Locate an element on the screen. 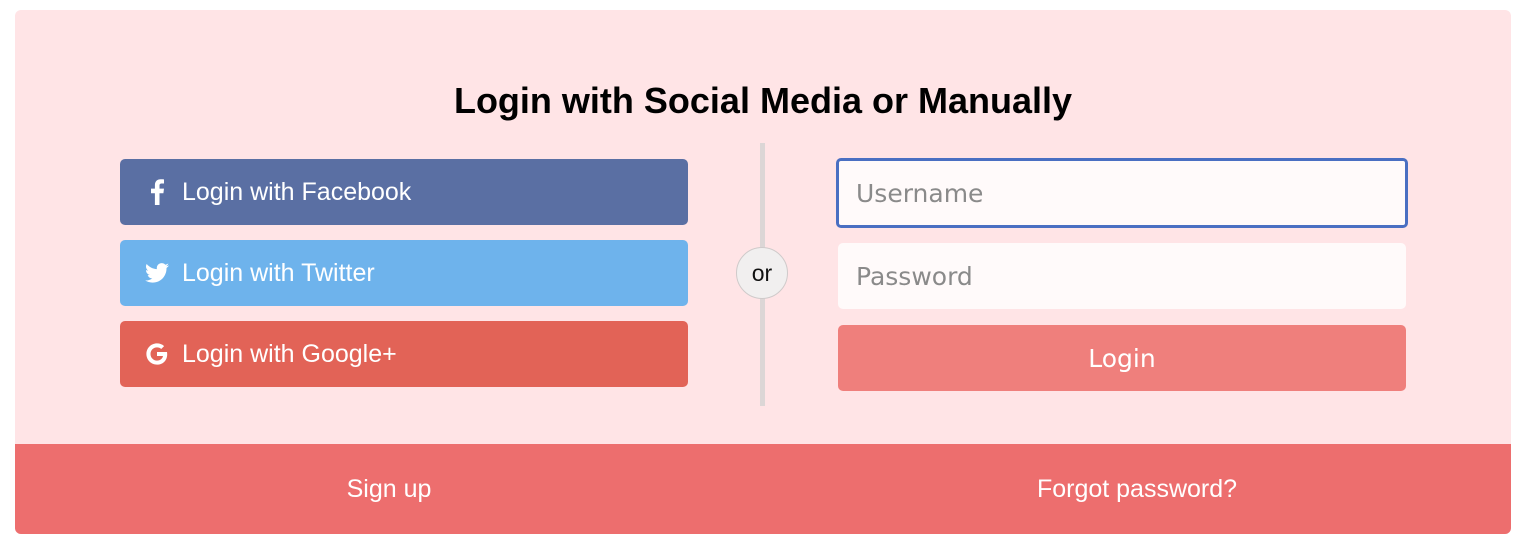  forgot-password-link: Forgot password? is located at coordinates (1137, 489).